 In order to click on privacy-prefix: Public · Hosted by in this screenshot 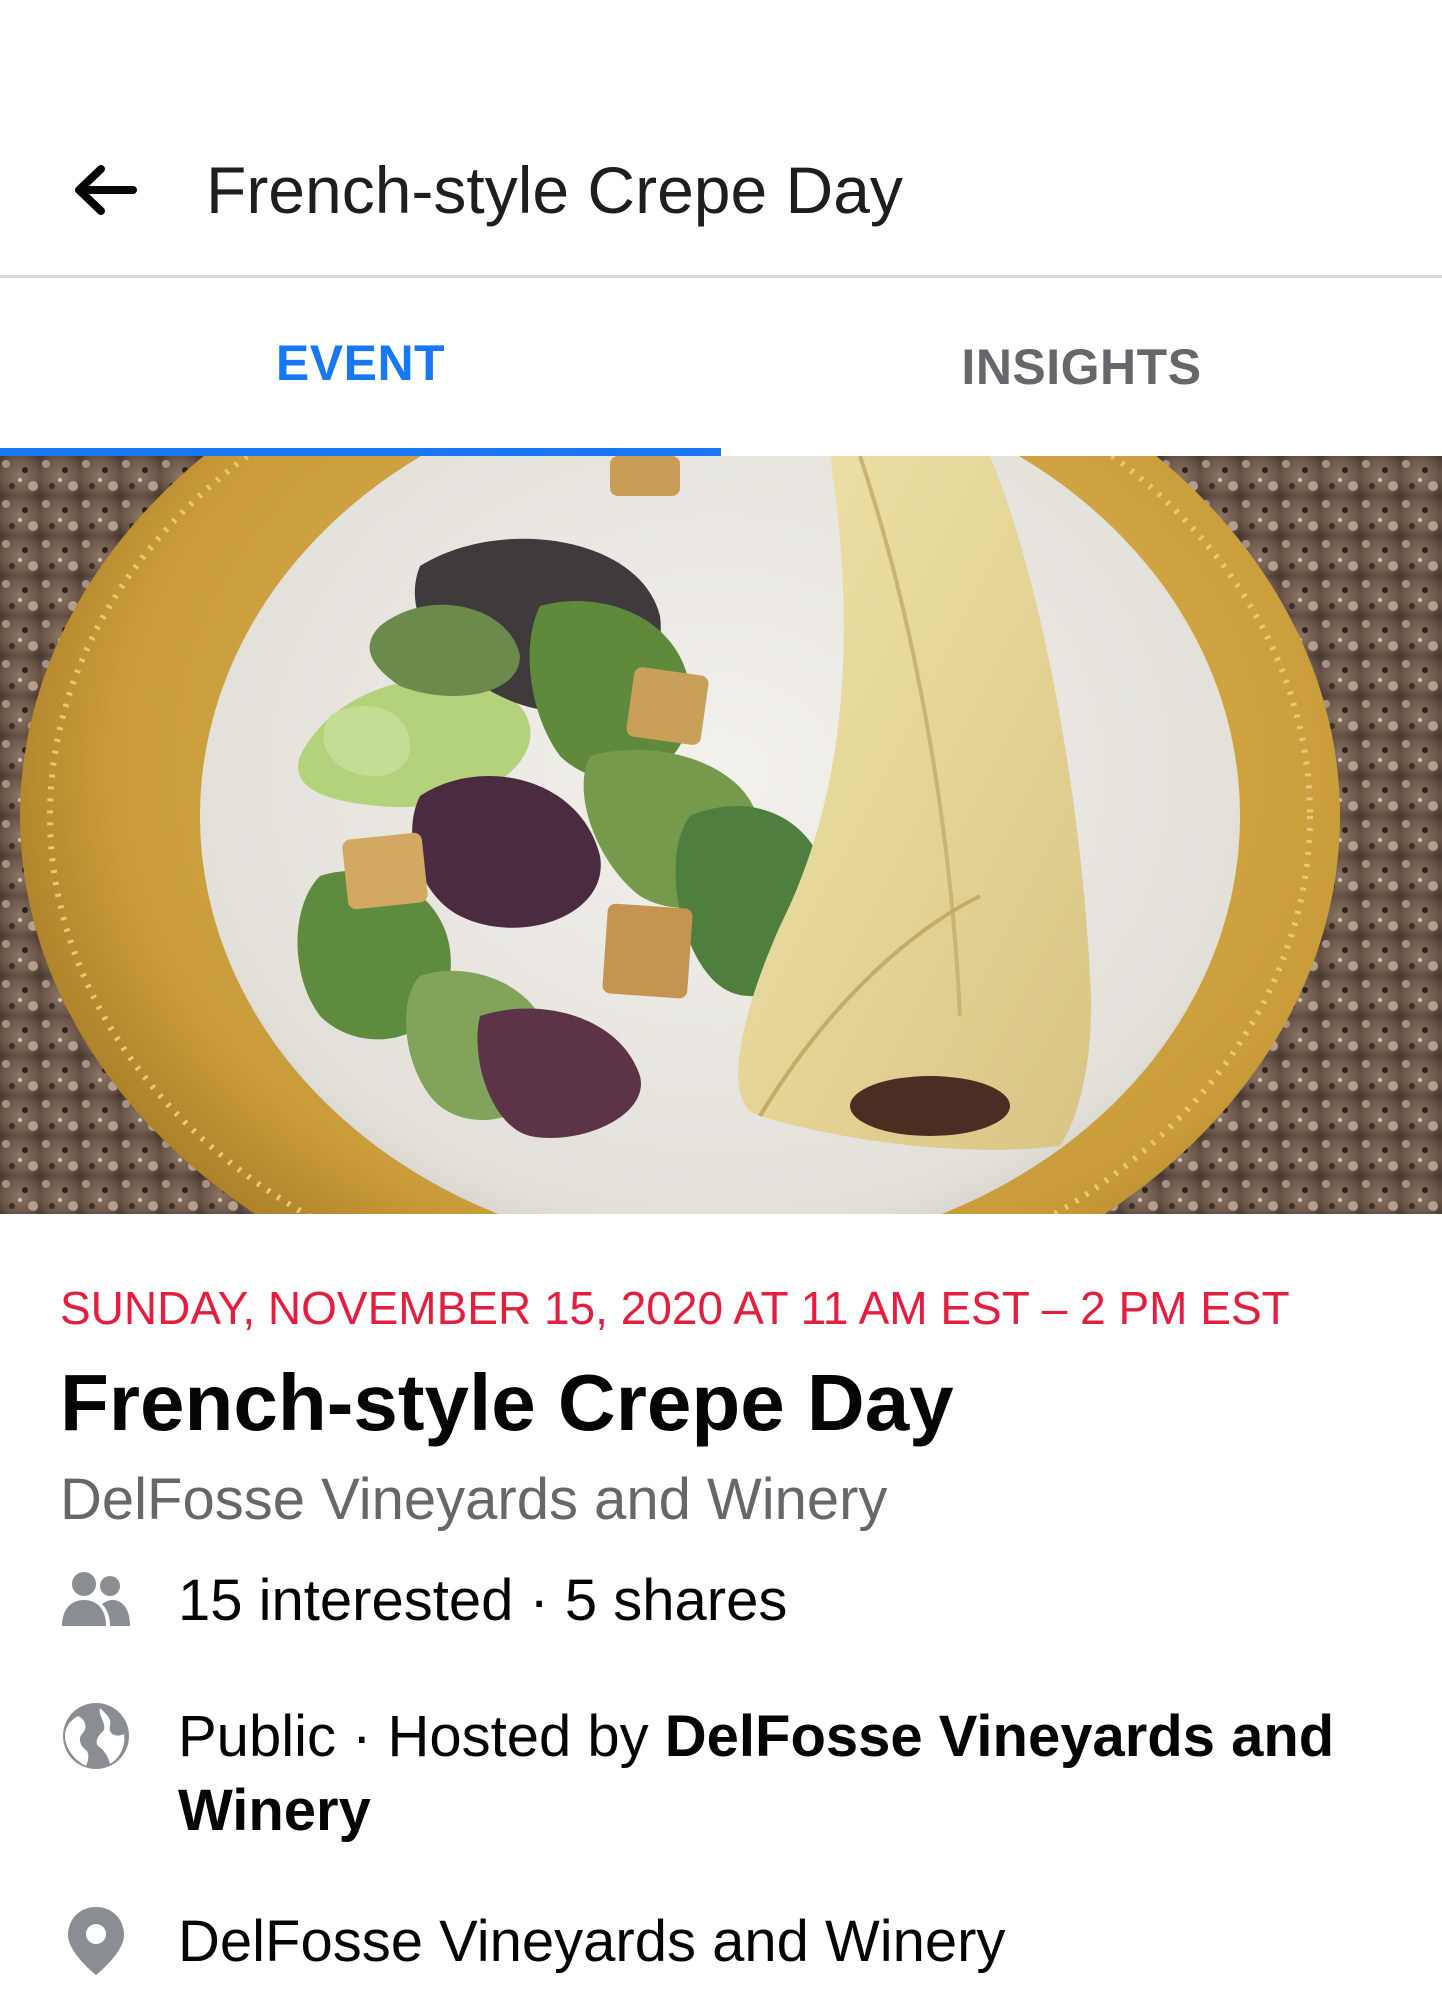, I will do `click(421, 1736)`.